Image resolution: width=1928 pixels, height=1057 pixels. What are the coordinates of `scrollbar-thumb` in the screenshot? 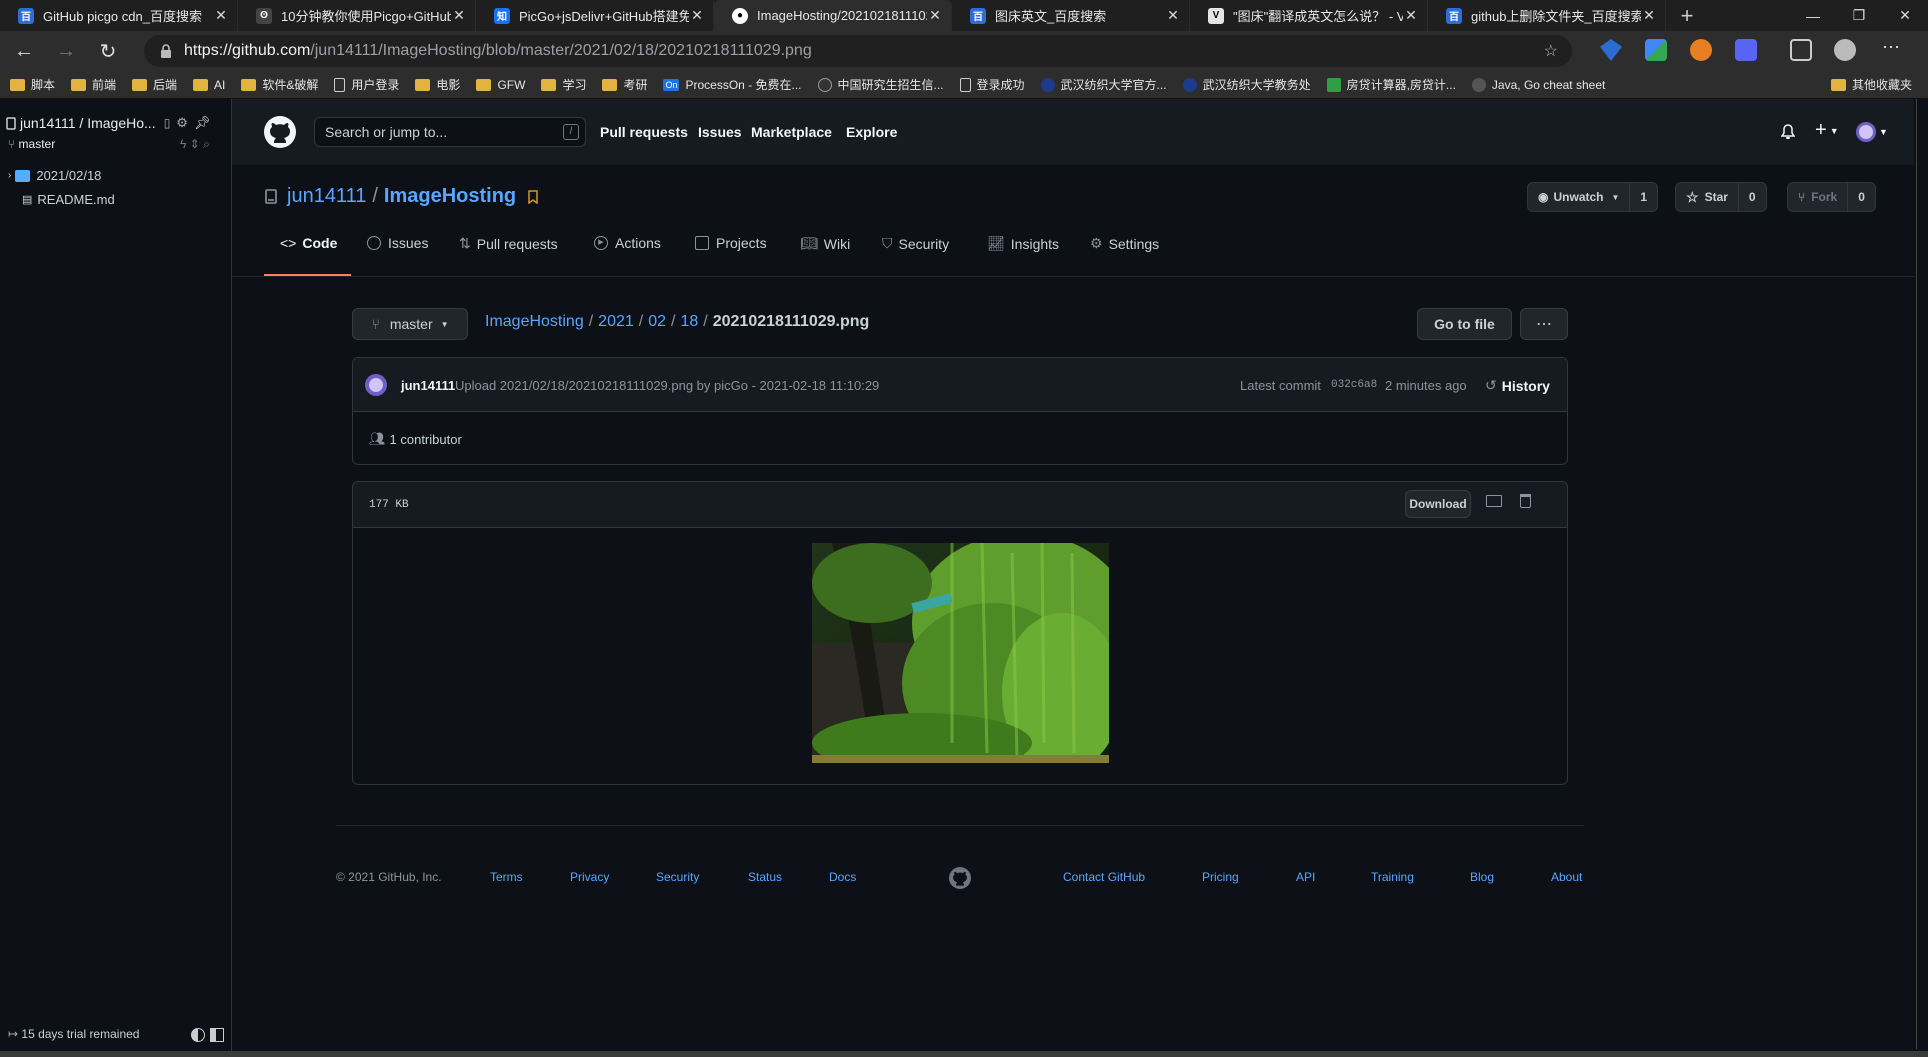 It's located at (1921, 574).